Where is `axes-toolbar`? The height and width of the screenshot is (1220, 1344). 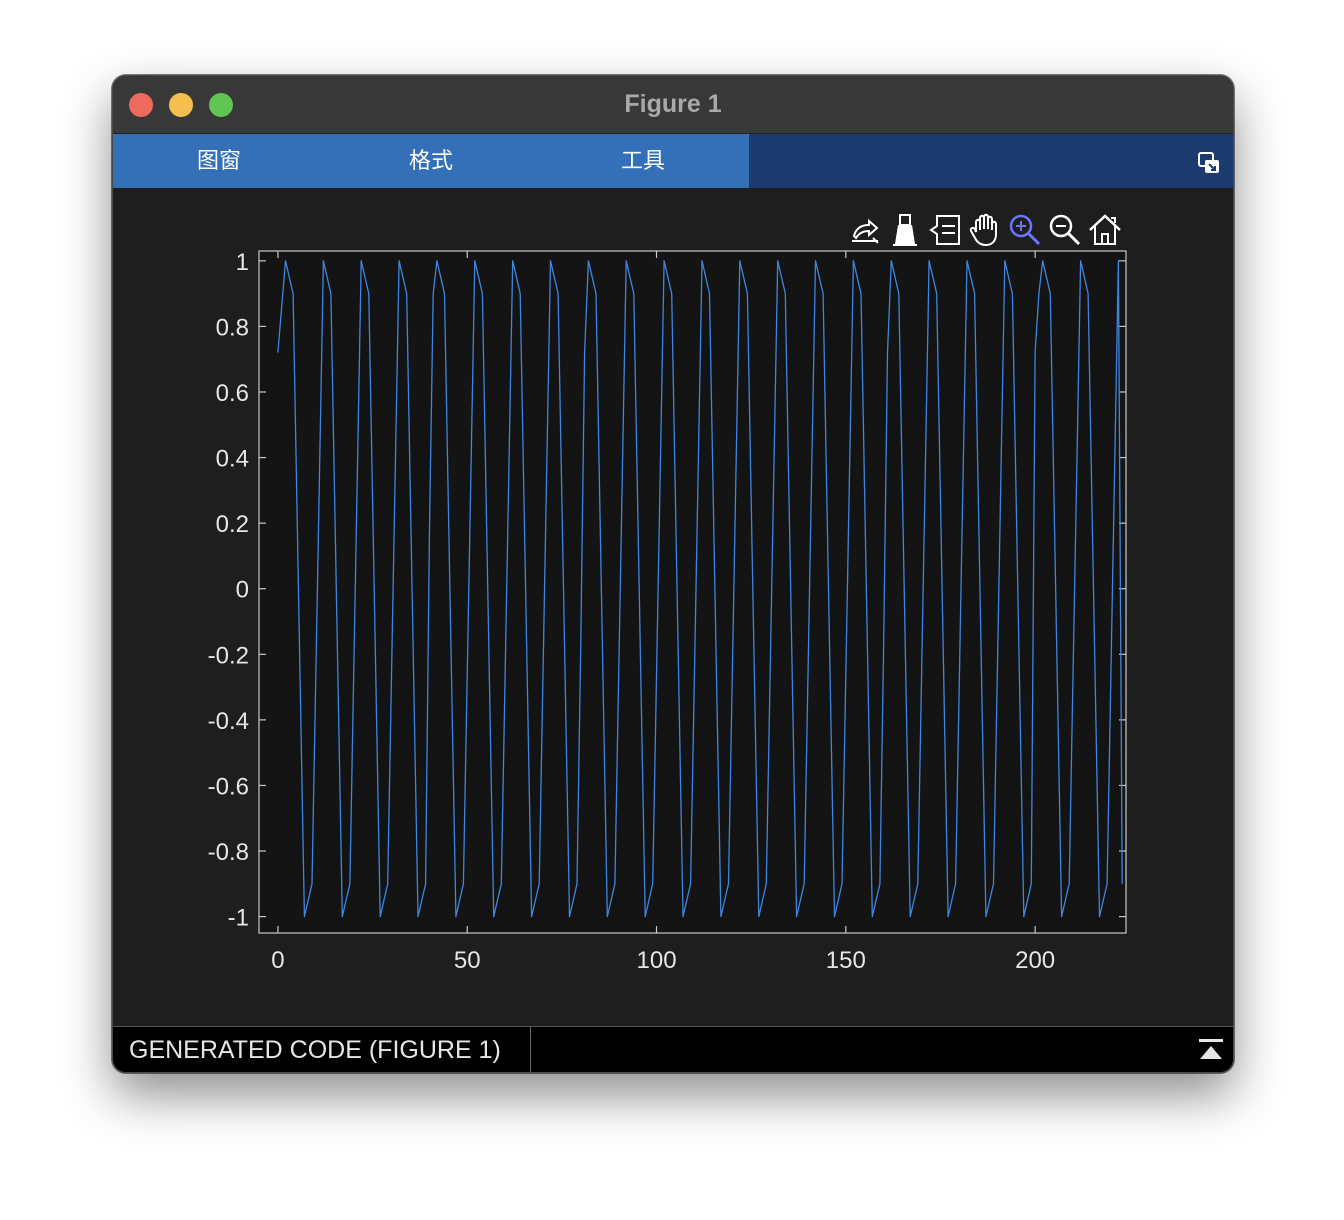
axes-toolbar is located at coordinates (985, 230).